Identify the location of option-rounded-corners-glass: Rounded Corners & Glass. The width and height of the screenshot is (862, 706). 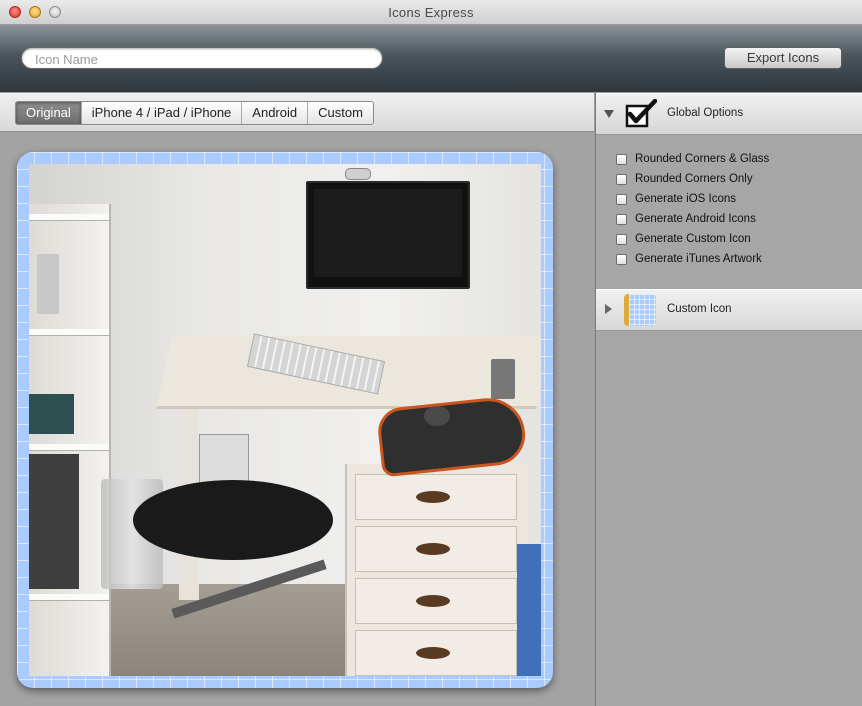
(729, 159).